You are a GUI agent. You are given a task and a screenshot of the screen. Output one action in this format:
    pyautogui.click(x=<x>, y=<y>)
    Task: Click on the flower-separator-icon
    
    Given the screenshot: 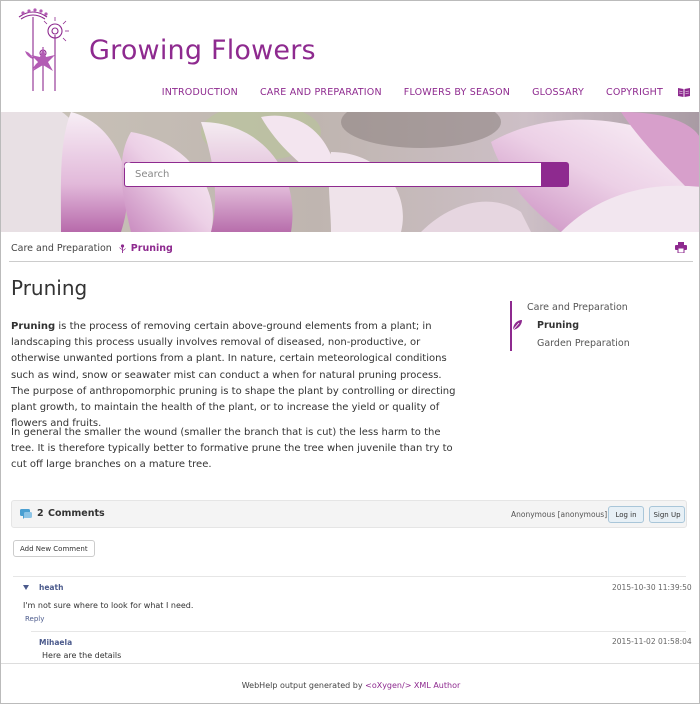 What is the action you would take?
    pyautogui.click(x=122, y=248)
    